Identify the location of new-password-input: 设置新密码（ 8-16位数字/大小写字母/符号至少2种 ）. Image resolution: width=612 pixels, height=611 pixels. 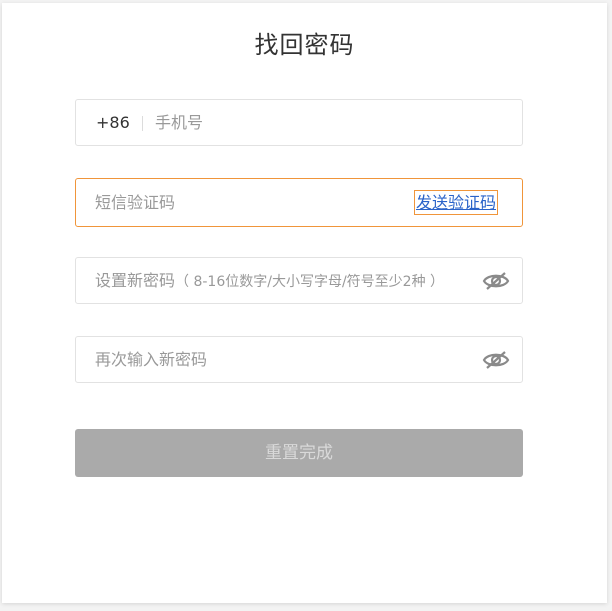
(269, 281).